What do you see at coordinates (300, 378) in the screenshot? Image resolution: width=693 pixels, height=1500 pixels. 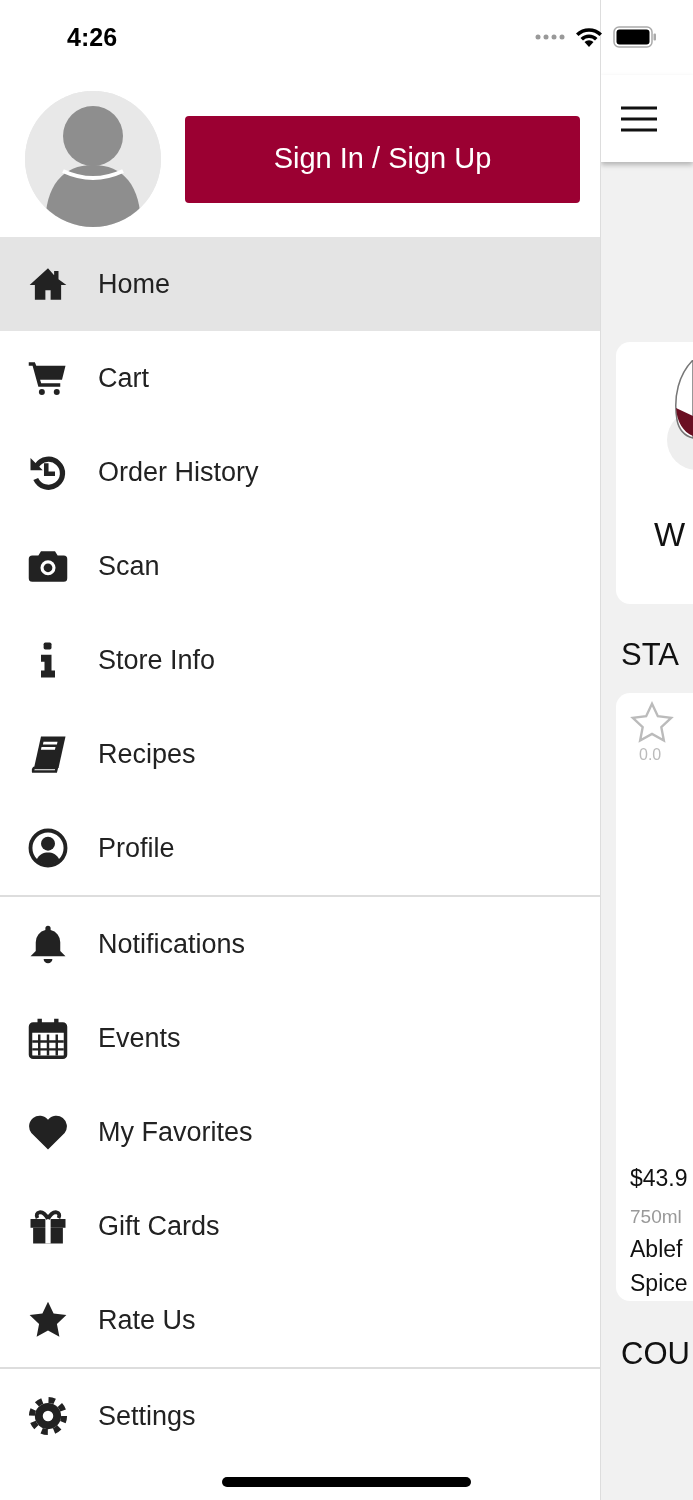 I see `menu-item: Cart` at bounding box center [300, 378].